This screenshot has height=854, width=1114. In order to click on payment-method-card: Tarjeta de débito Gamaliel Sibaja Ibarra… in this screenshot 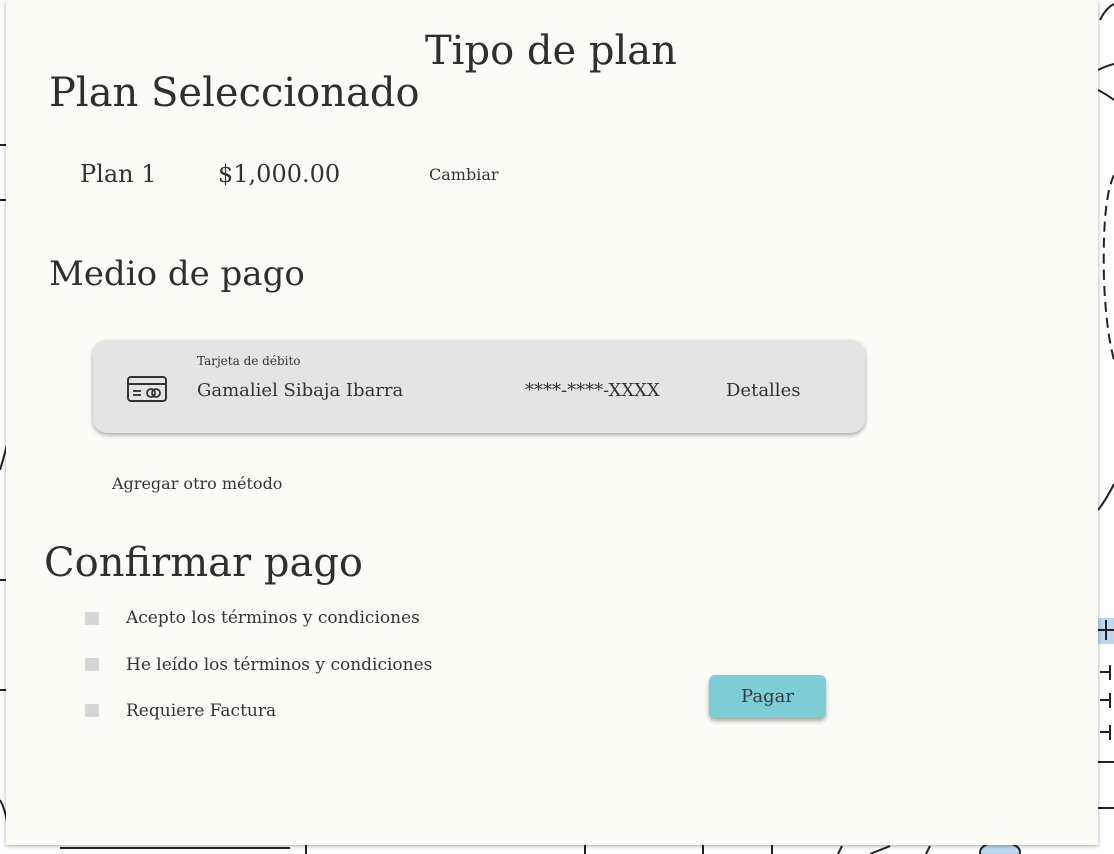, I will do `click(479, 386)`.